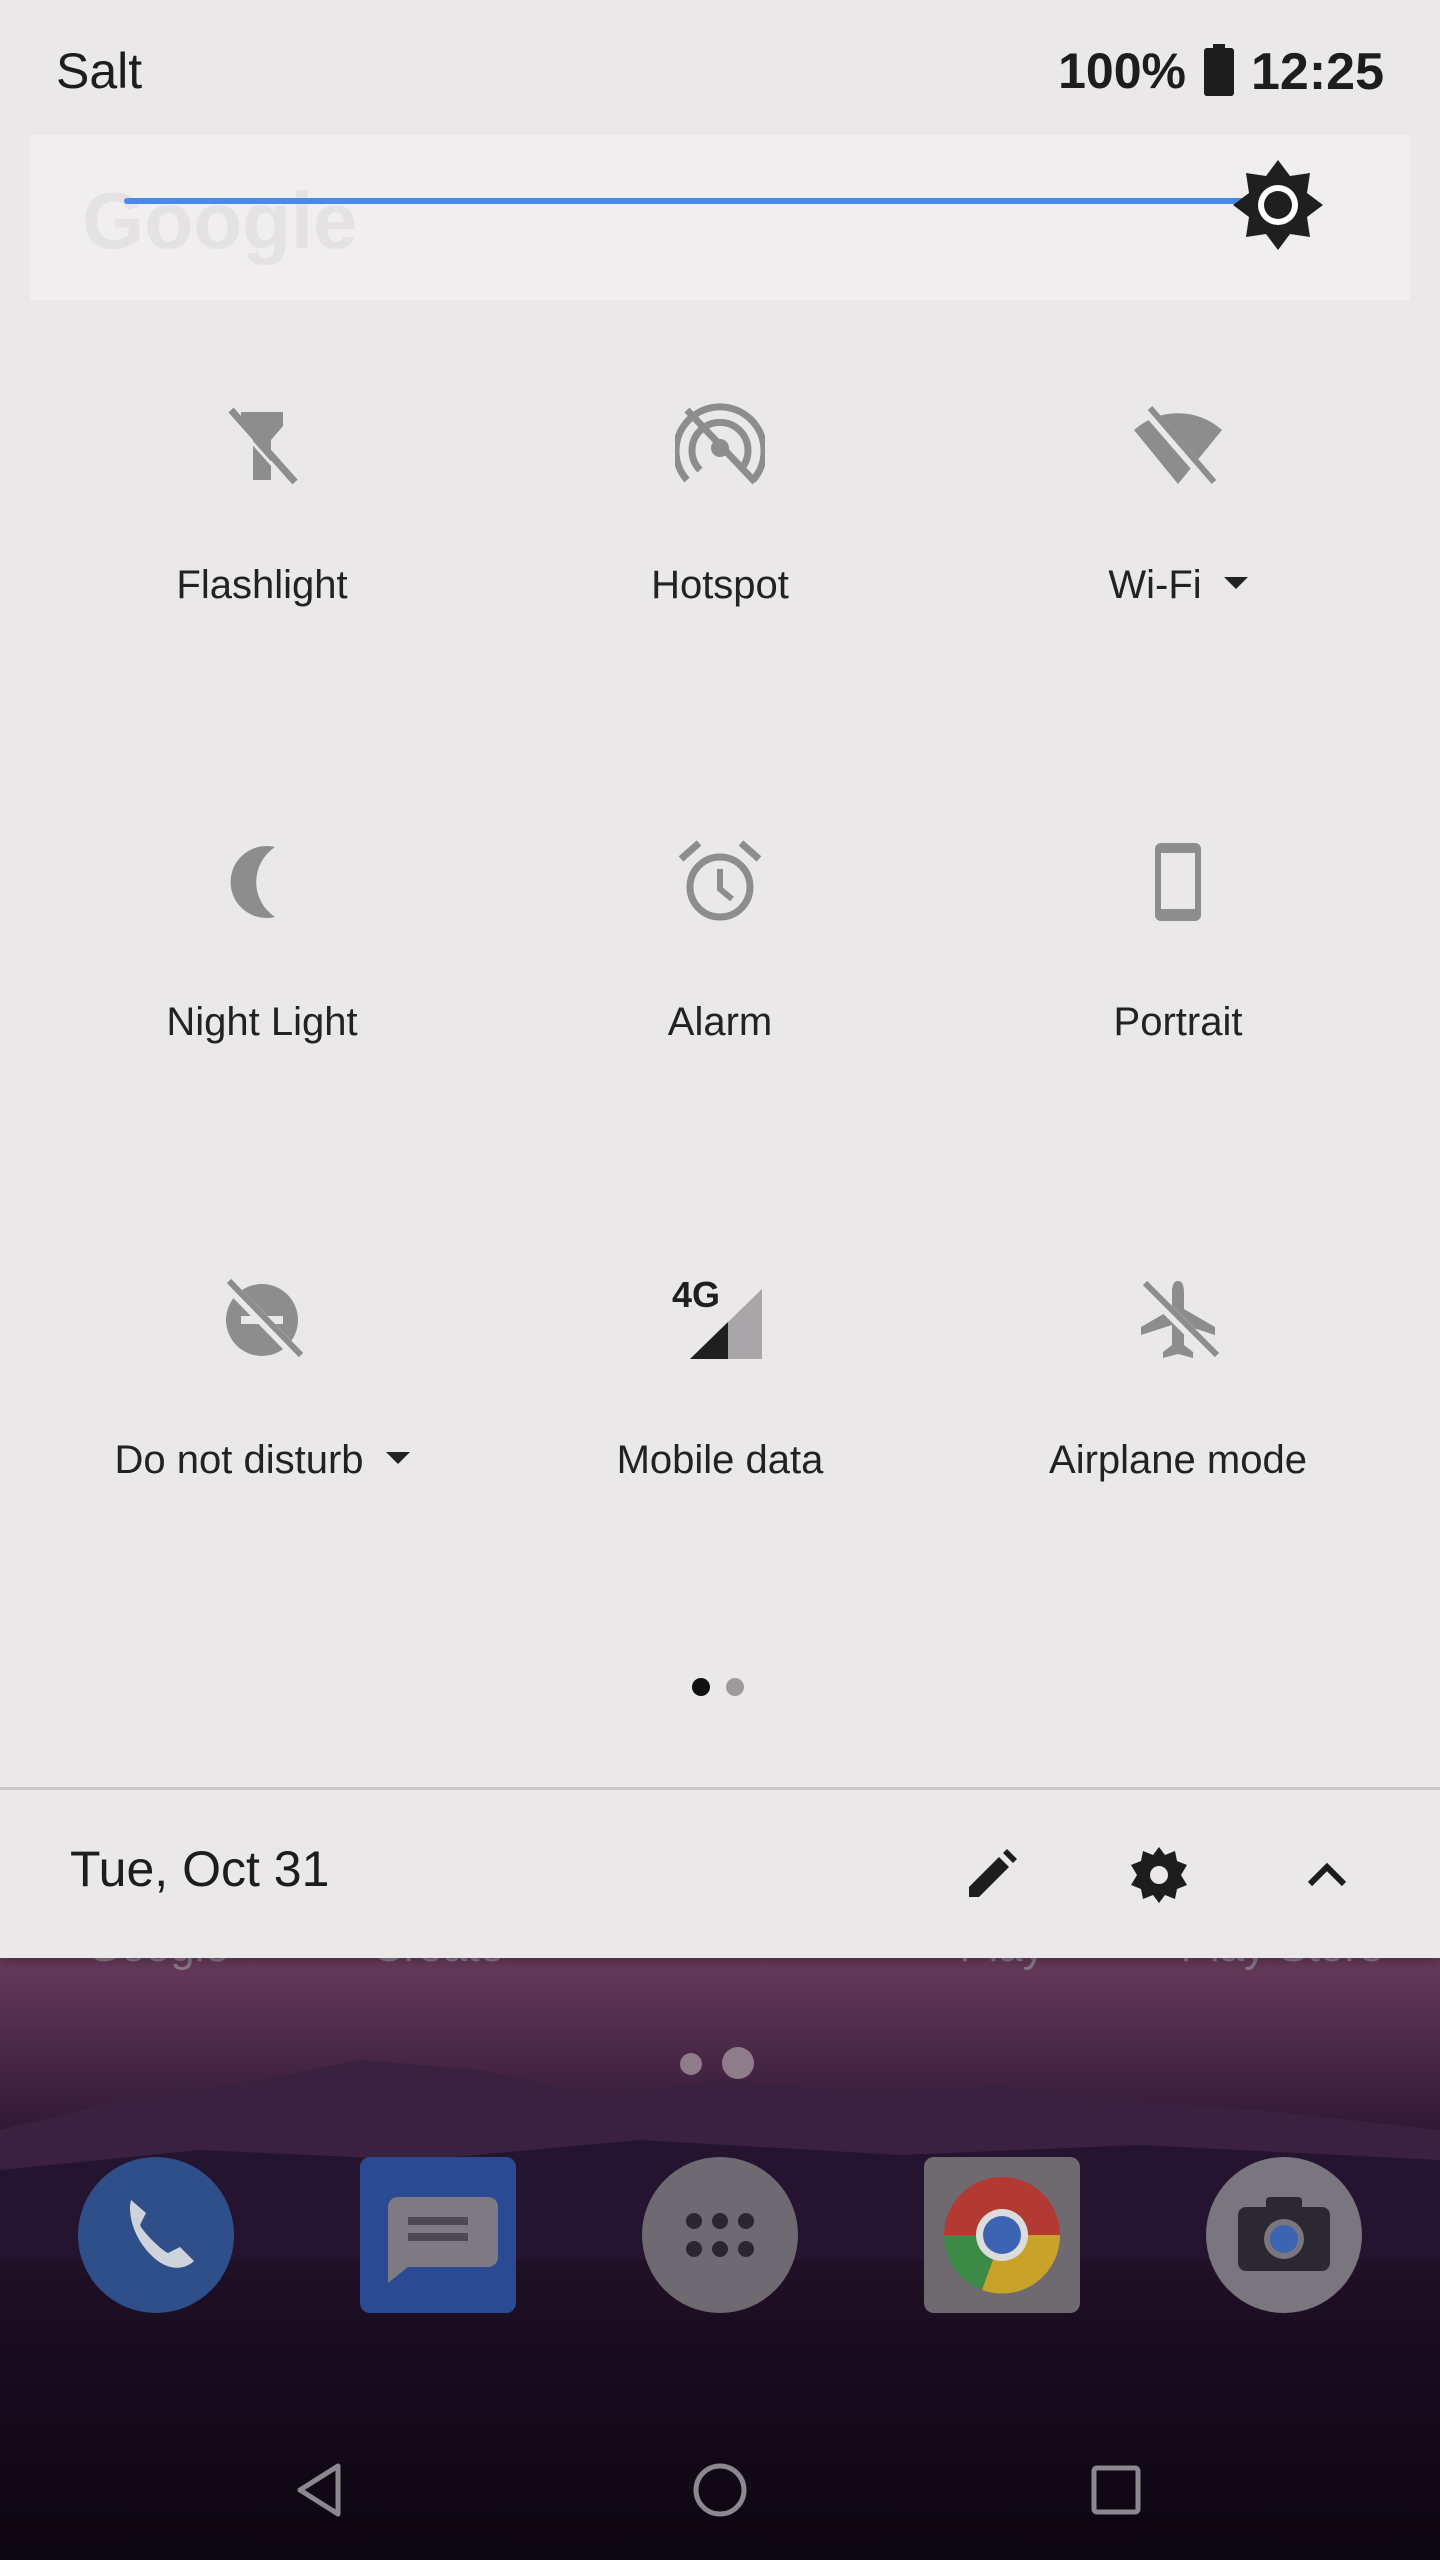  I want to click on tile-label: Do not disturb, so click(239, 1460).